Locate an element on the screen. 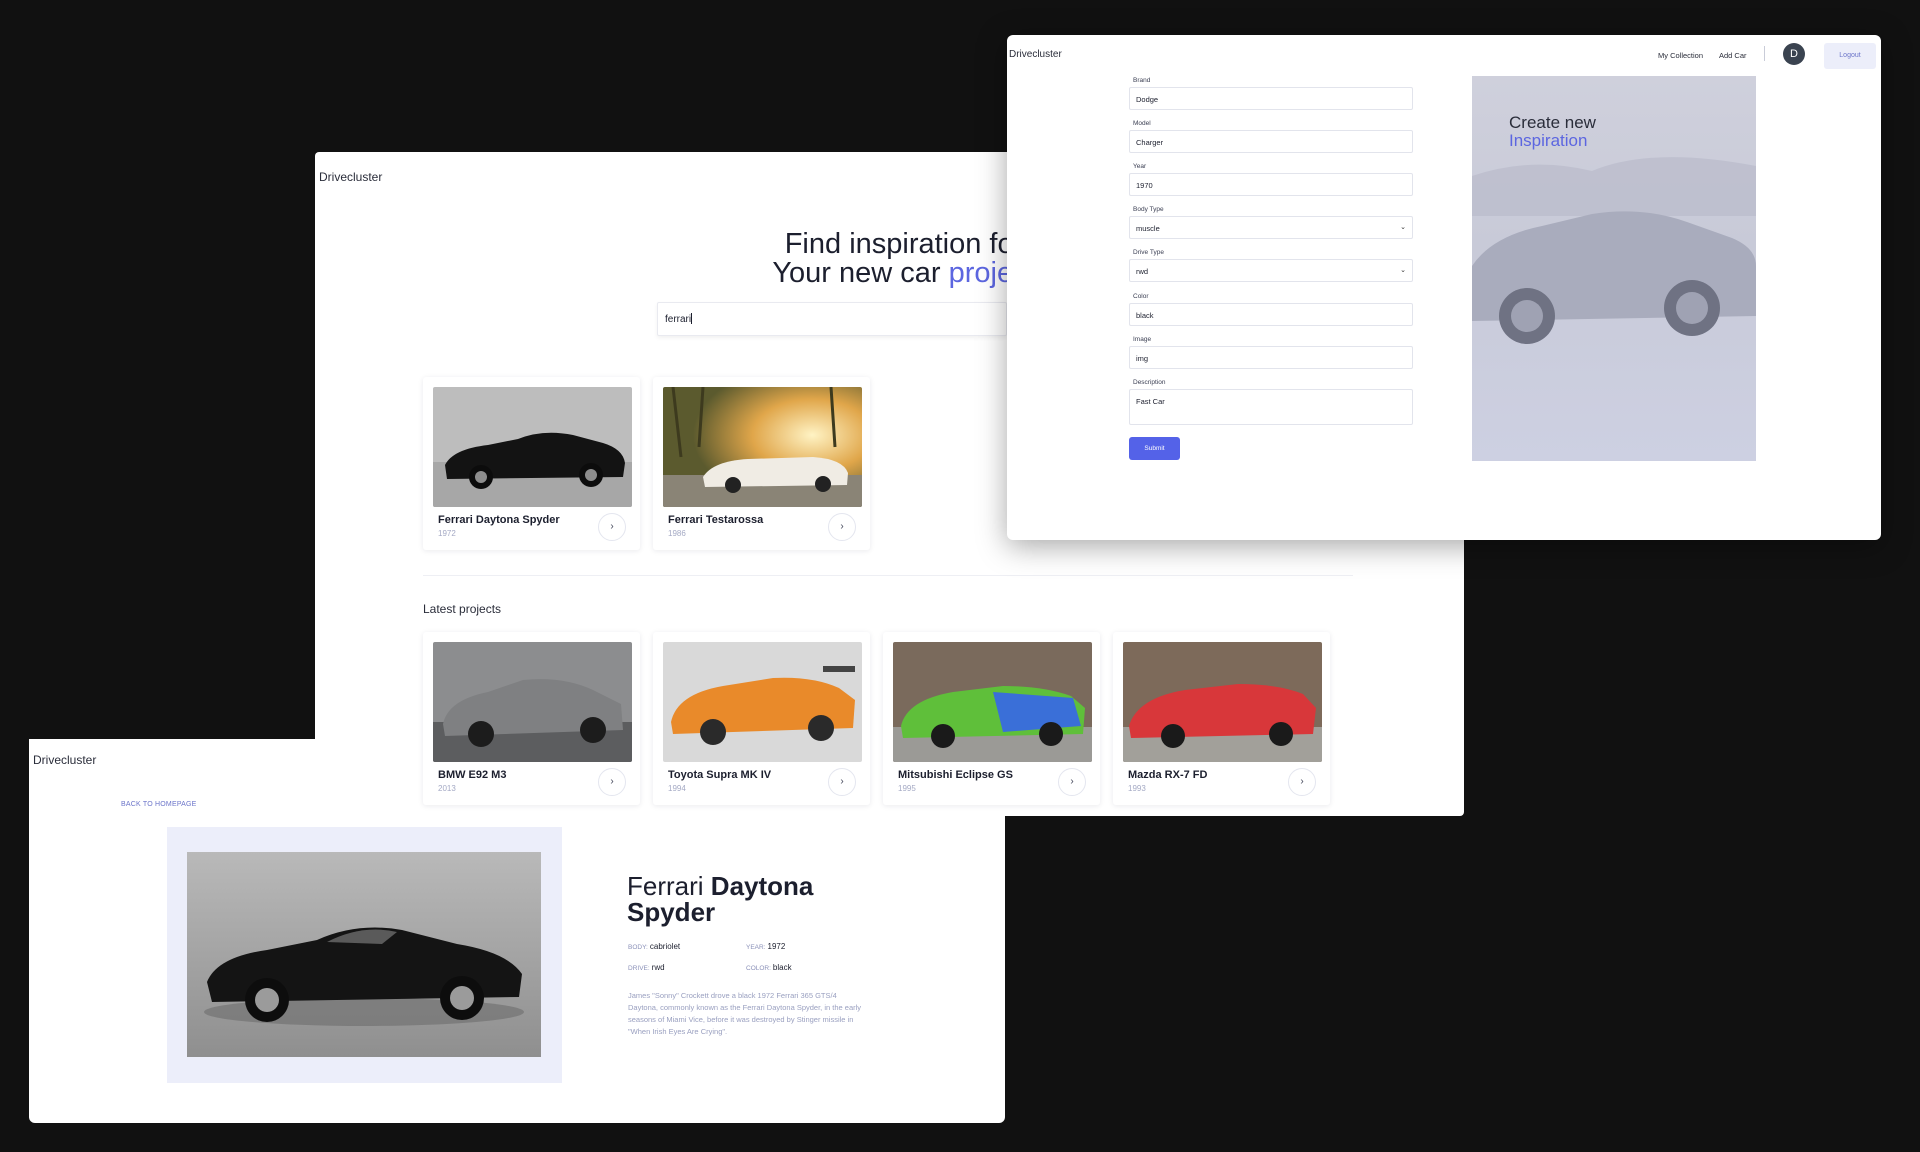  car-photo-frame is located at coordinates (364, 955).